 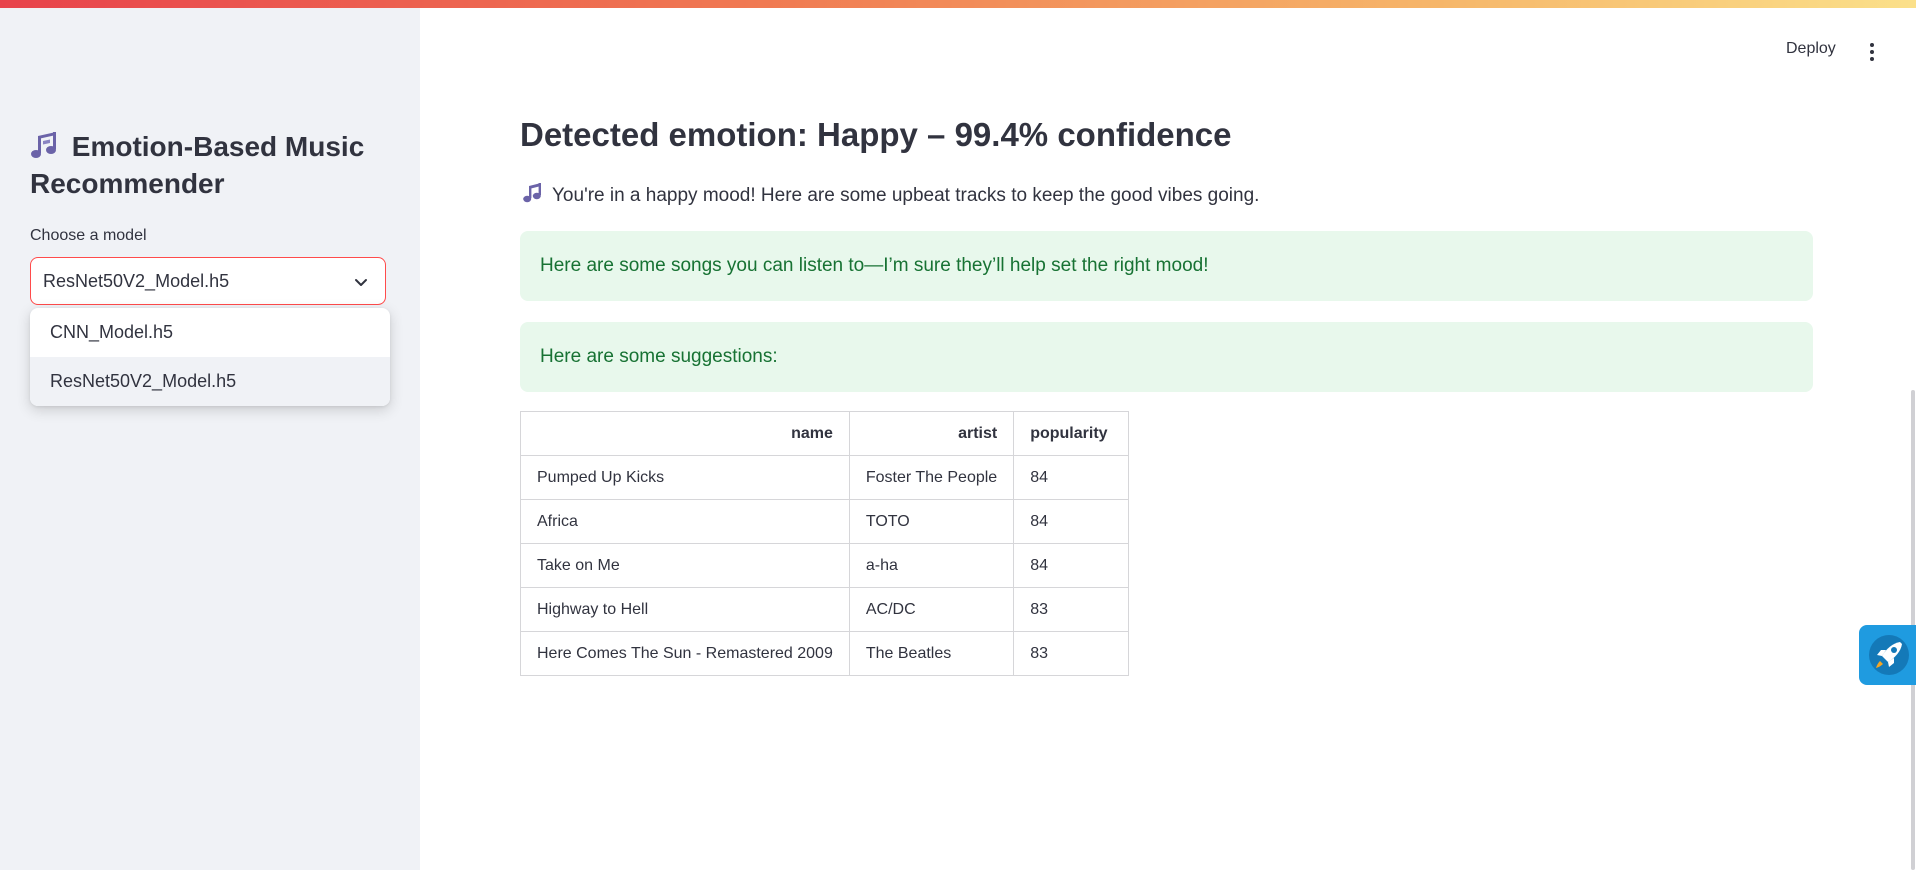 What do you see at coordinates (361, 282) in the screenshot?
I see `chevron-down-icon` at bounding box center [361, 282].